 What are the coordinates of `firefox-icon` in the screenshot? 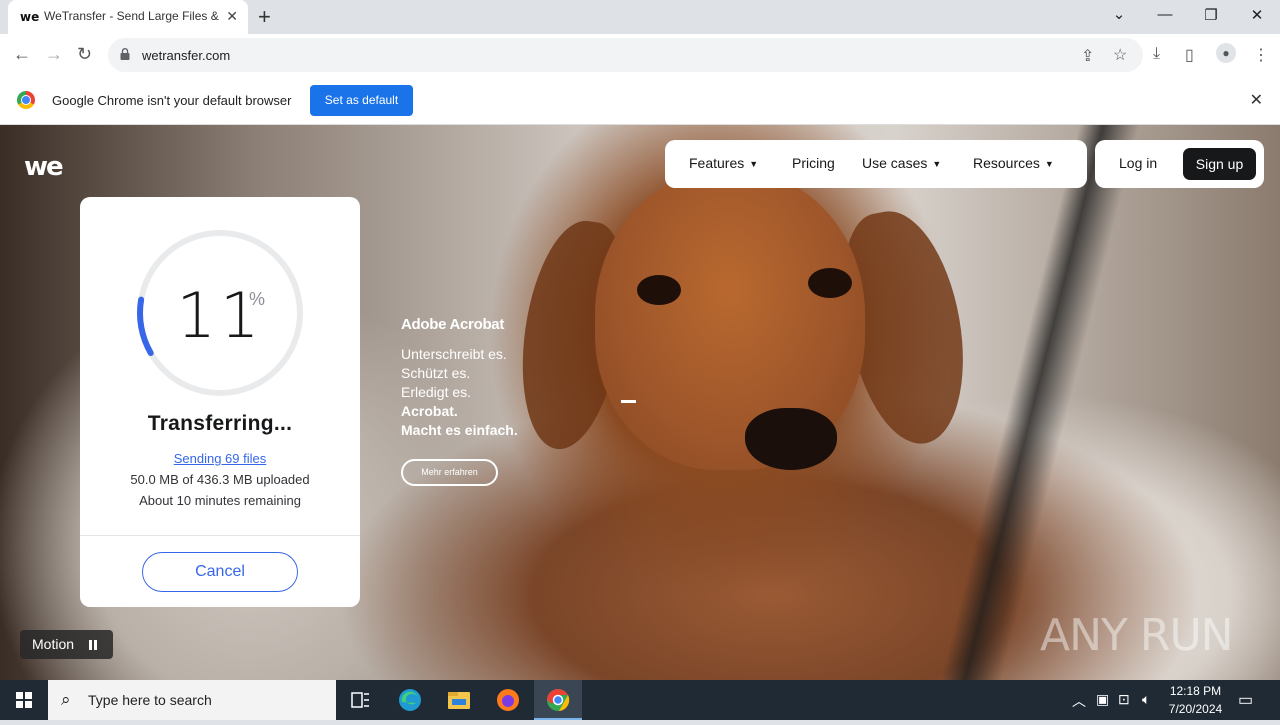 It's located at (508, 700).